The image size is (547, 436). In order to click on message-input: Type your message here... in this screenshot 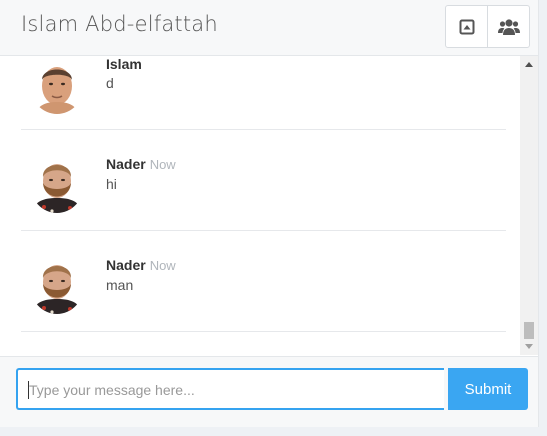, I will do `click(230, 389)`.